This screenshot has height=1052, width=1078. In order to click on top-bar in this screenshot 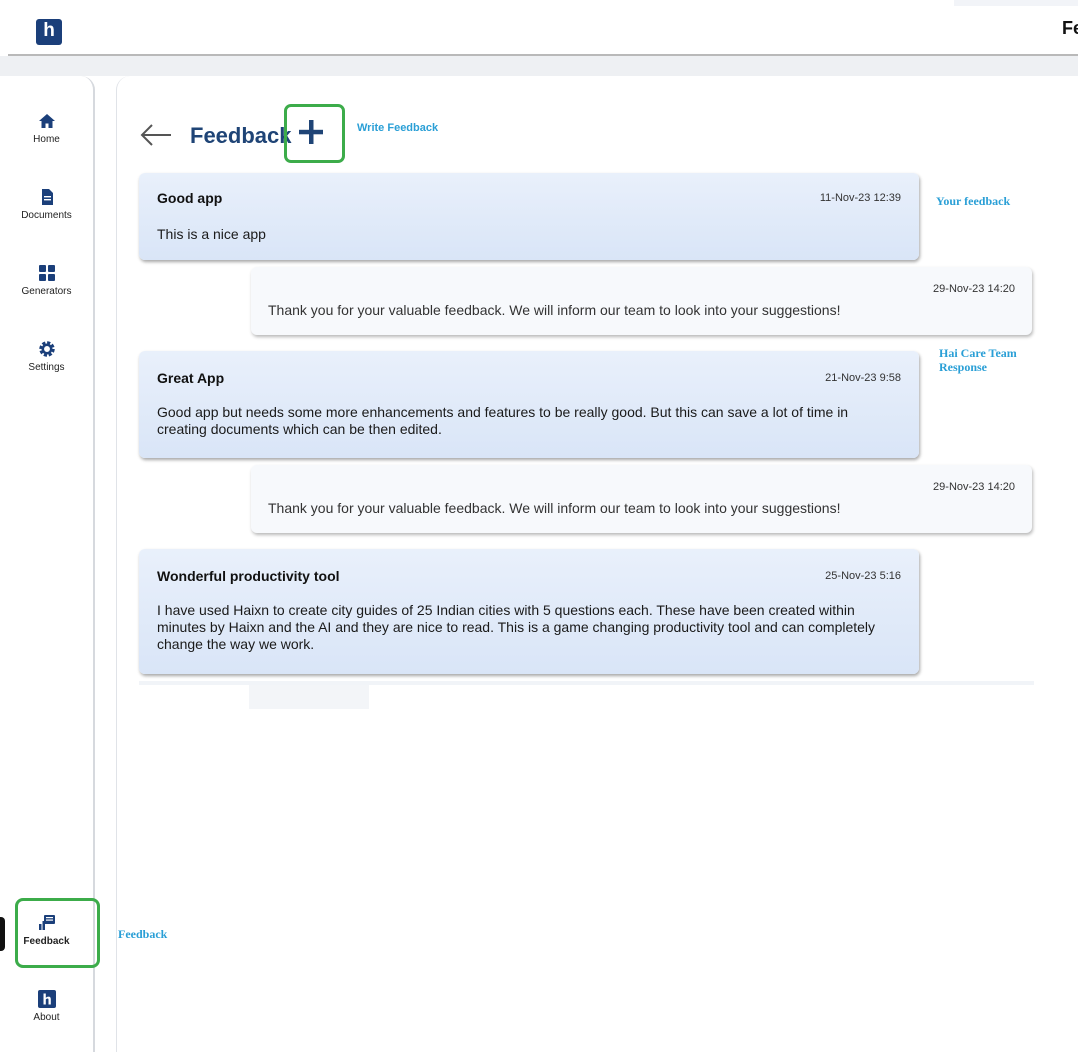, I will do `click(539, 29)`.